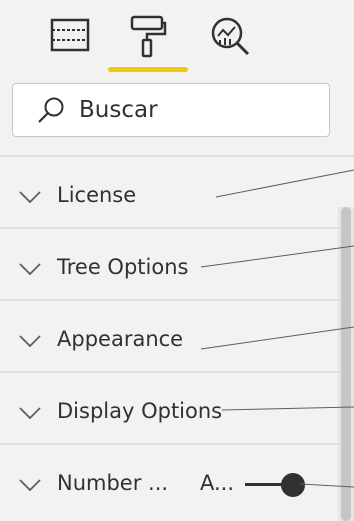 Image resolution: width=354 pixels, height=521 pixels. I want to click on format-tab, so click(148, 39).